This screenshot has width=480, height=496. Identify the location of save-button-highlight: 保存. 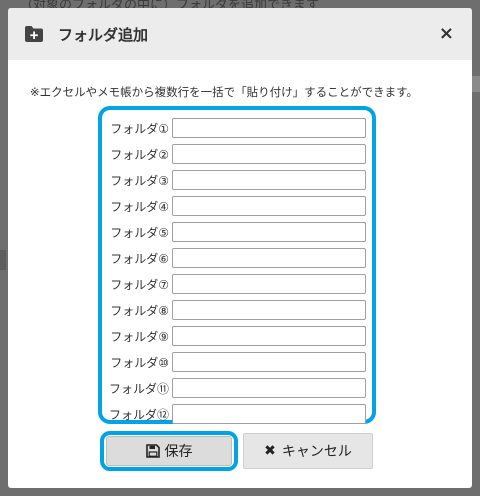
(169, 451).